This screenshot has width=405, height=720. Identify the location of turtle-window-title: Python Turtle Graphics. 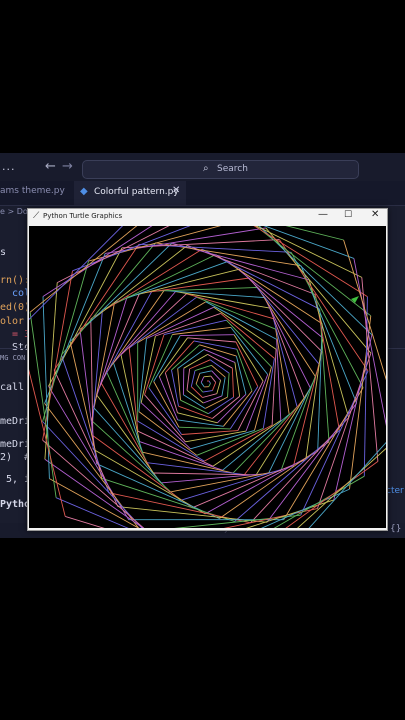
(83, 216).